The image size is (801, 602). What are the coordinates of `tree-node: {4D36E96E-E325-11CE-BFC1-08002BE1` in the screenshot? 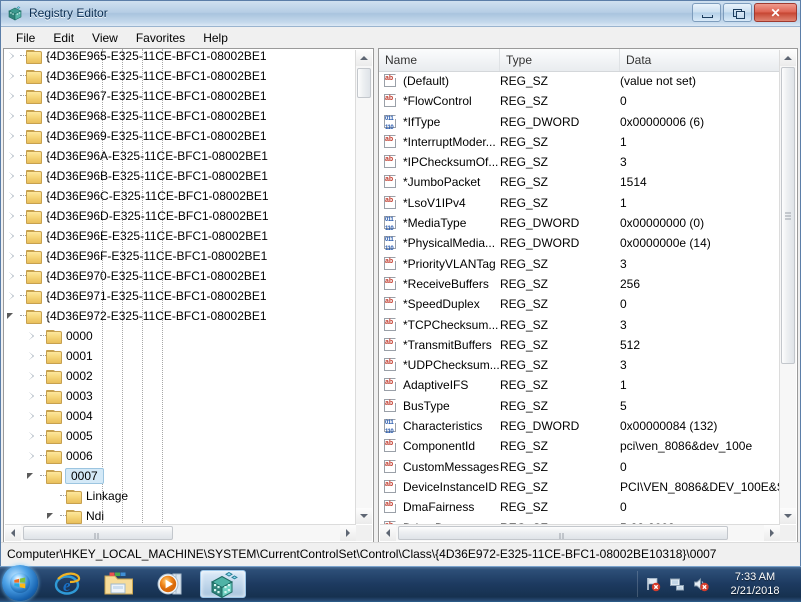 It's located at (180, 236).